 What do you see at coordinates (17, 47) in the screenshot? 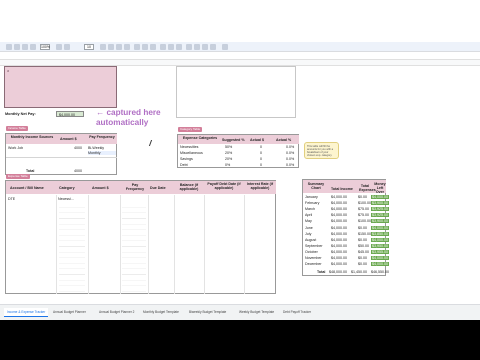
I see `redo-icon` at bounding box center [17, 47].